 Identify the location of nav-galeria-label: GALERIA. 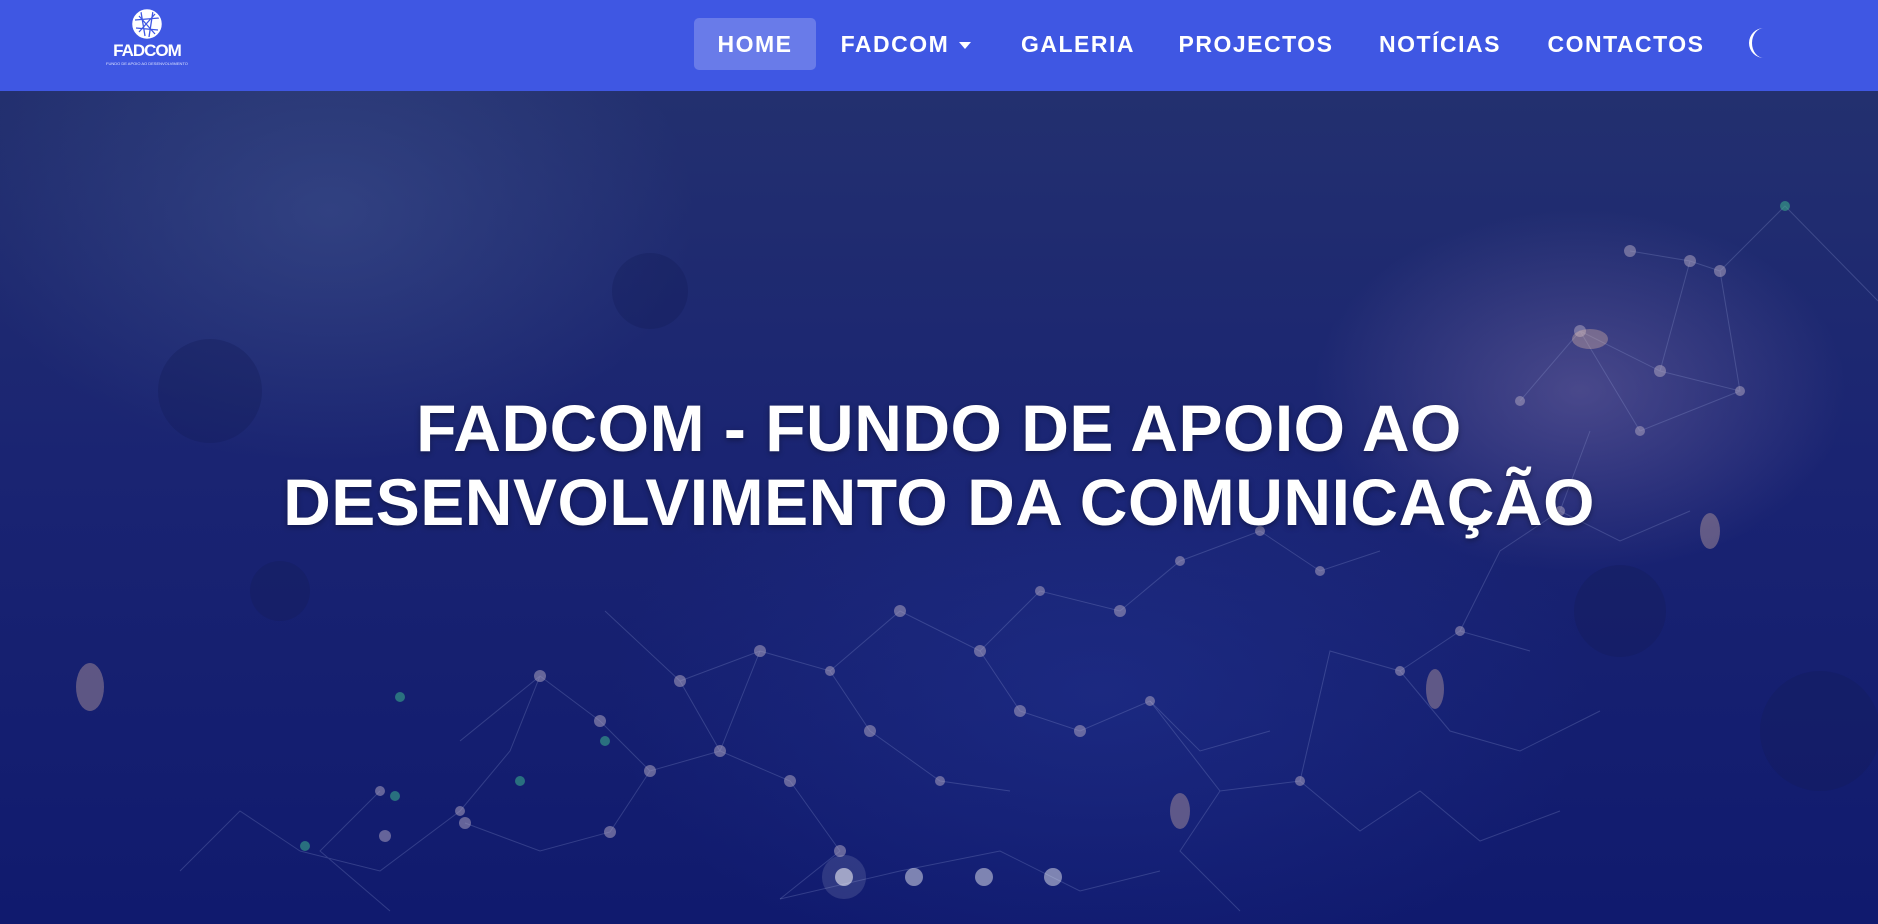
(1078, 43).